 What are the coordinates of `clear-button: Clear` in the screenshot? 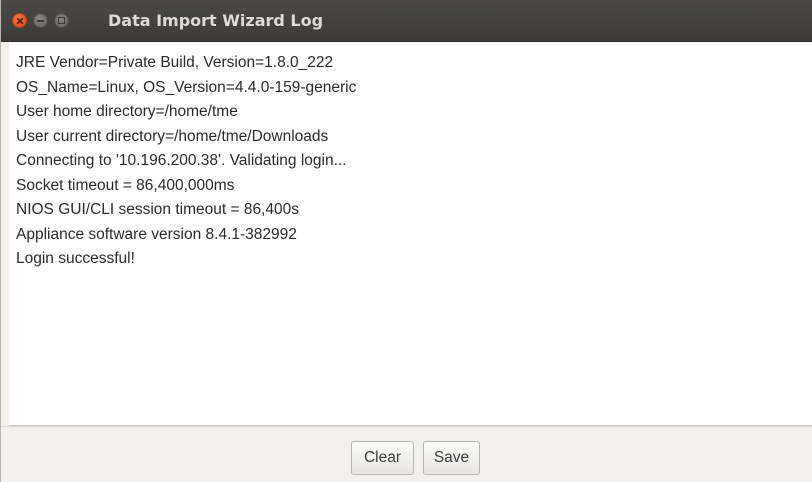 It's located at (382, 458).